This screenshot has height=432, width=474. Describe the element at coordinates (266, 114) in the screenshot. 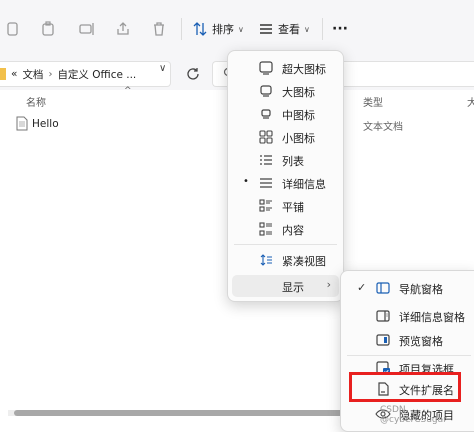

I see `medium-icons-icon` at that location.